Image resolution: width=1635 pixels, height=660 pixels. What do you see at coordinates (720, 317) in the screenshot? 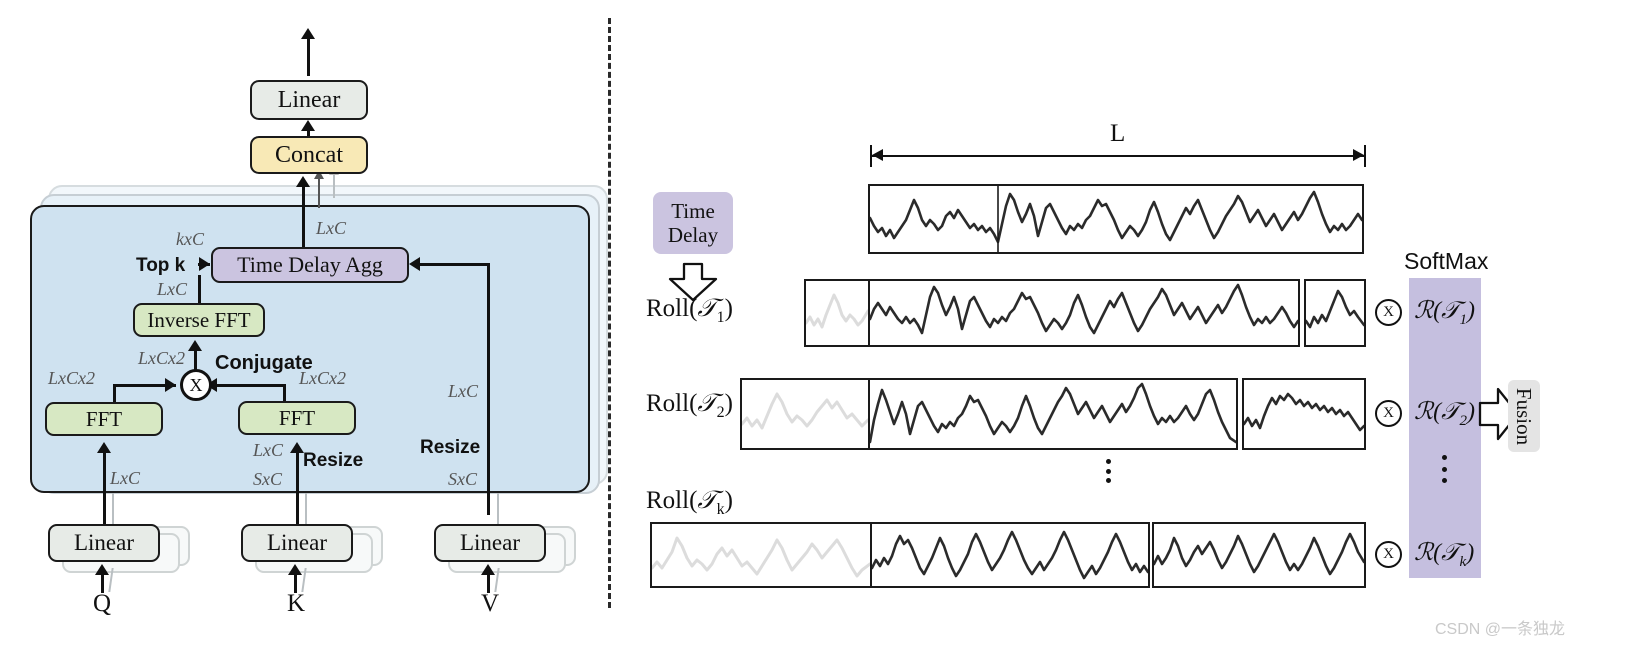
I see `roll-tau1-sub: 1` at bounding box center [720, 317].